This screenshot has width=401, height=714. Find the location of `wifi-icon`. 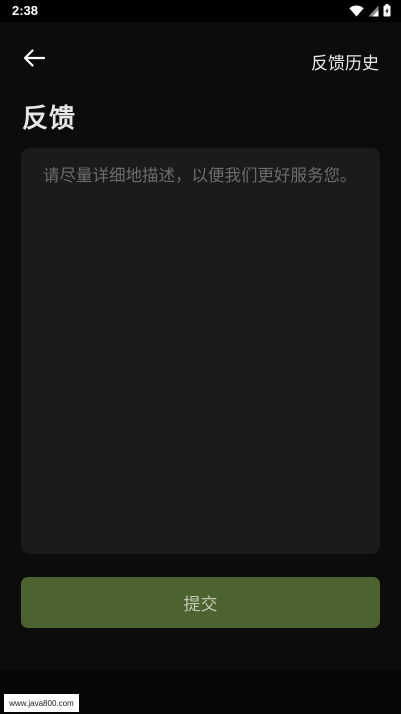

wifi-icon is located at coordinates (356, 11).